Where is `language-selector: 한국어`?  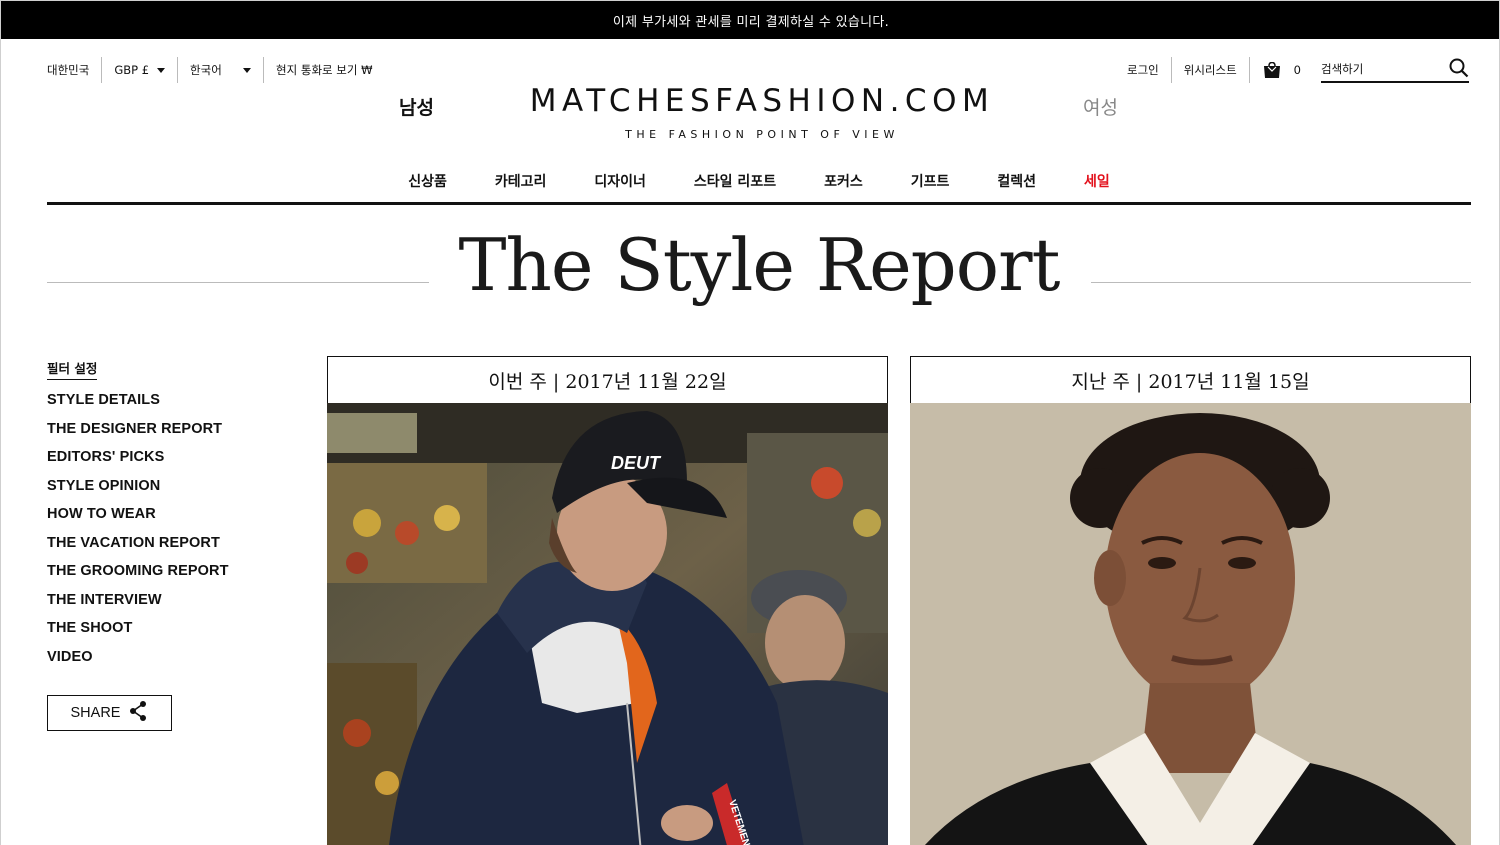
language-selector: 한국어 is located at coordinates (221, 70).